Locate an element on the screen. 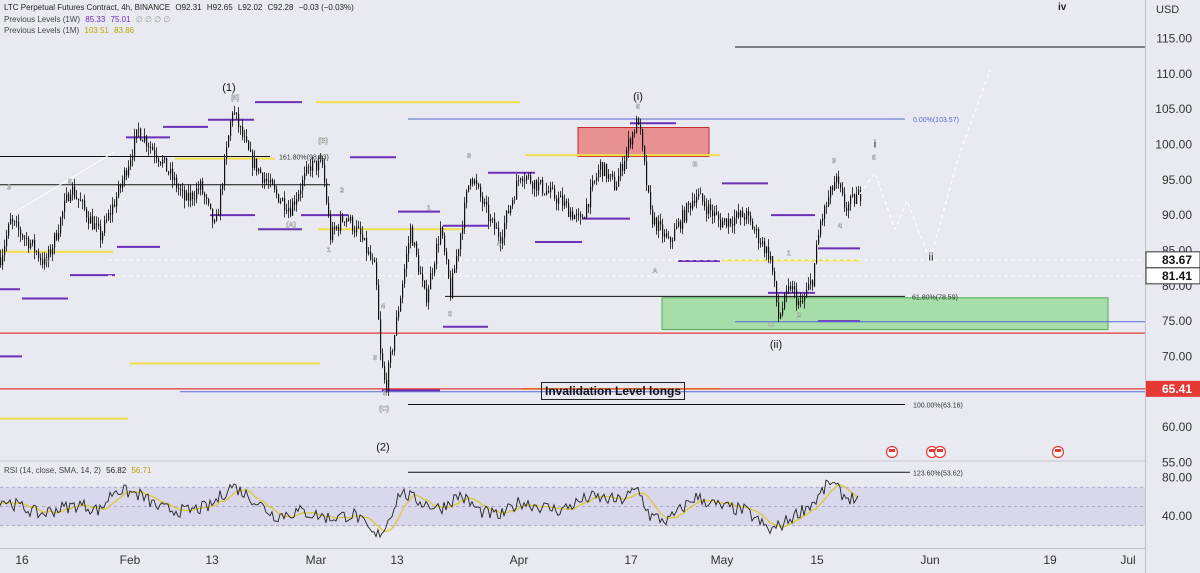 Image resolution: width=1200 pixels, height=573 pixels. fib-annotation: 123.60%(53.62) is located at coordinates (938, 473).